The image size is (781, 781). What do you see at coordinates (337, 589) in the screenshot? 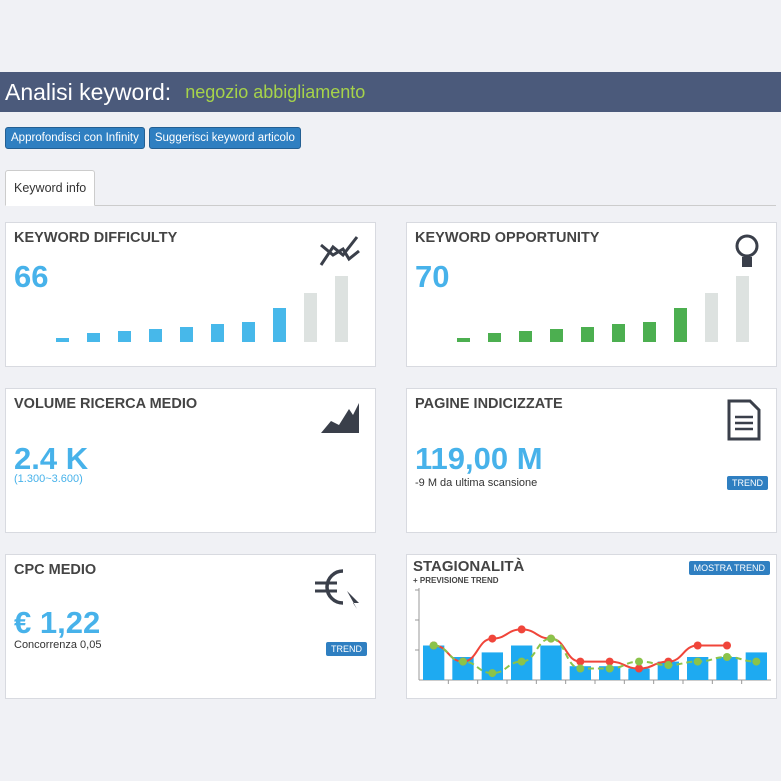
I see `euro-cursor-icon` at bounding box center [337, 589].